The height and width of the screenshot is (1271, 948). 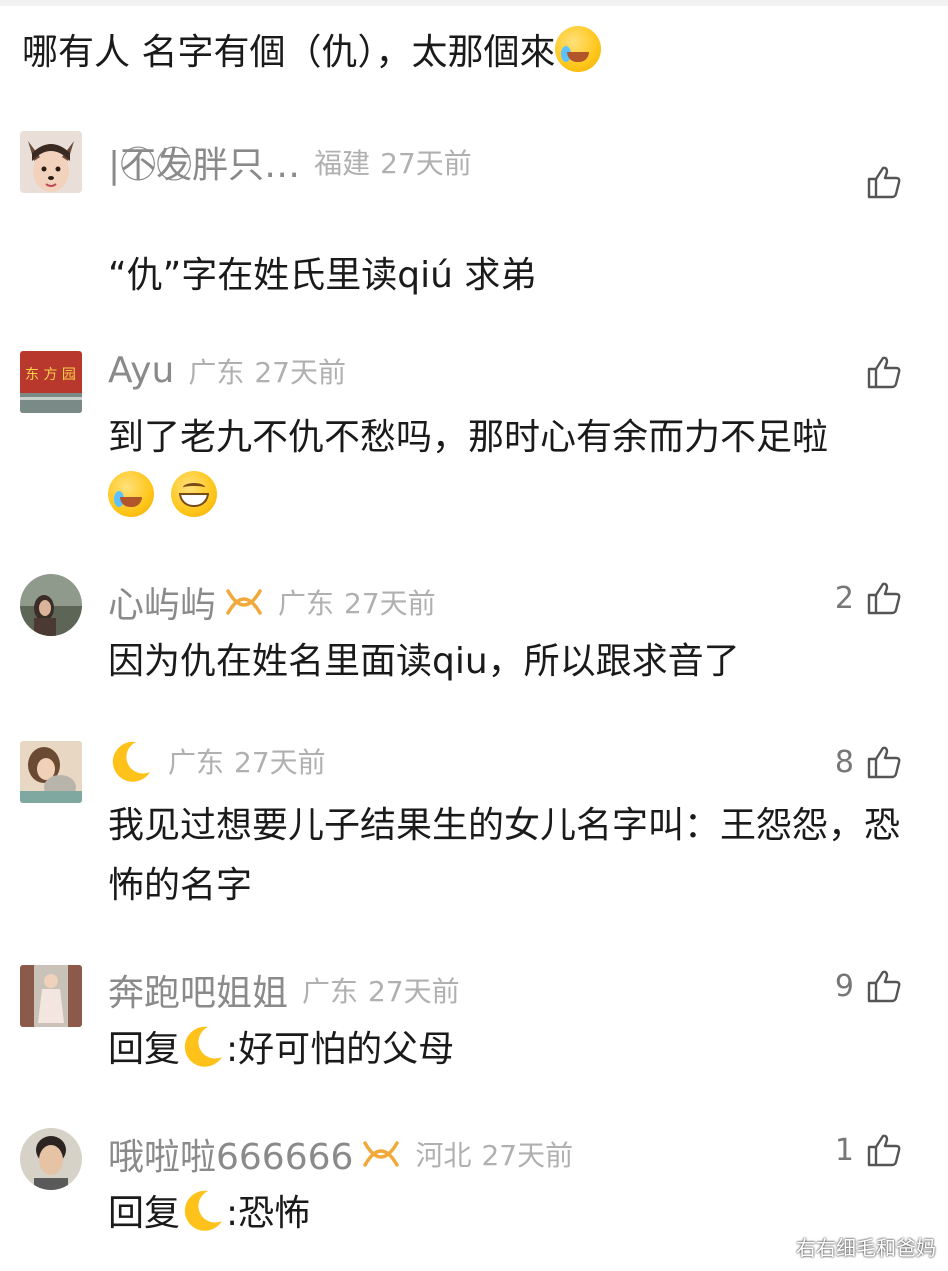 I want to click on comment-header: 哦啦啦666666 河北 27天前, so click(x=340, y=1154).